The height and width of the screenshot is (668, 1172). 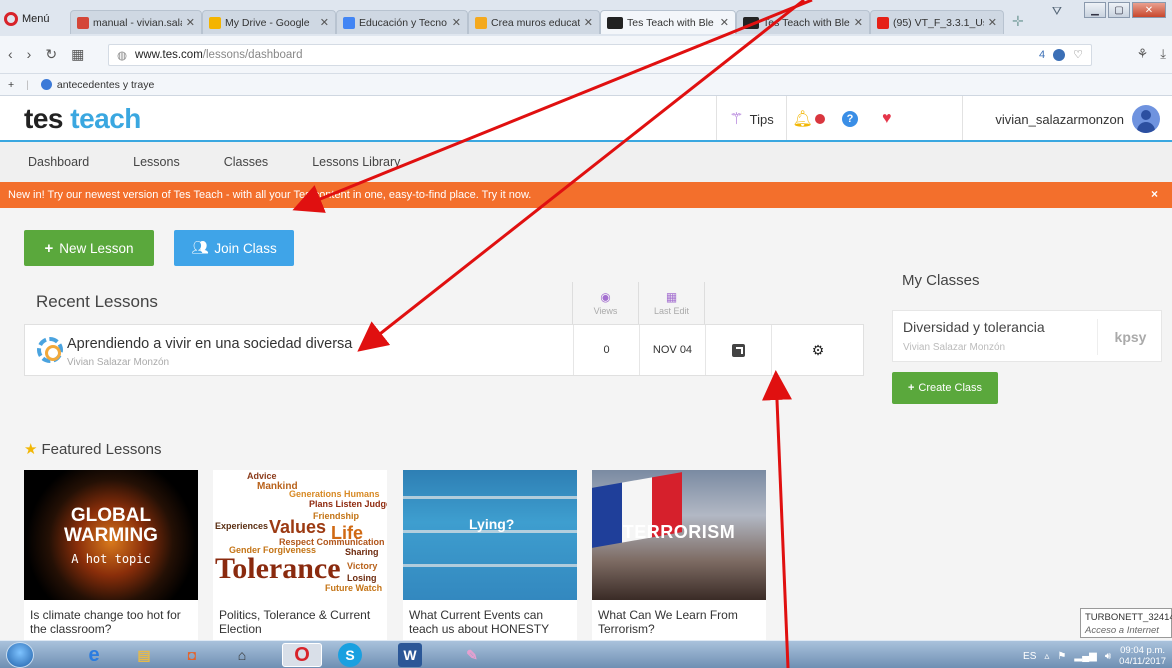 I want to click on bookmark-favicon-icon, so click(x=46, y=84).